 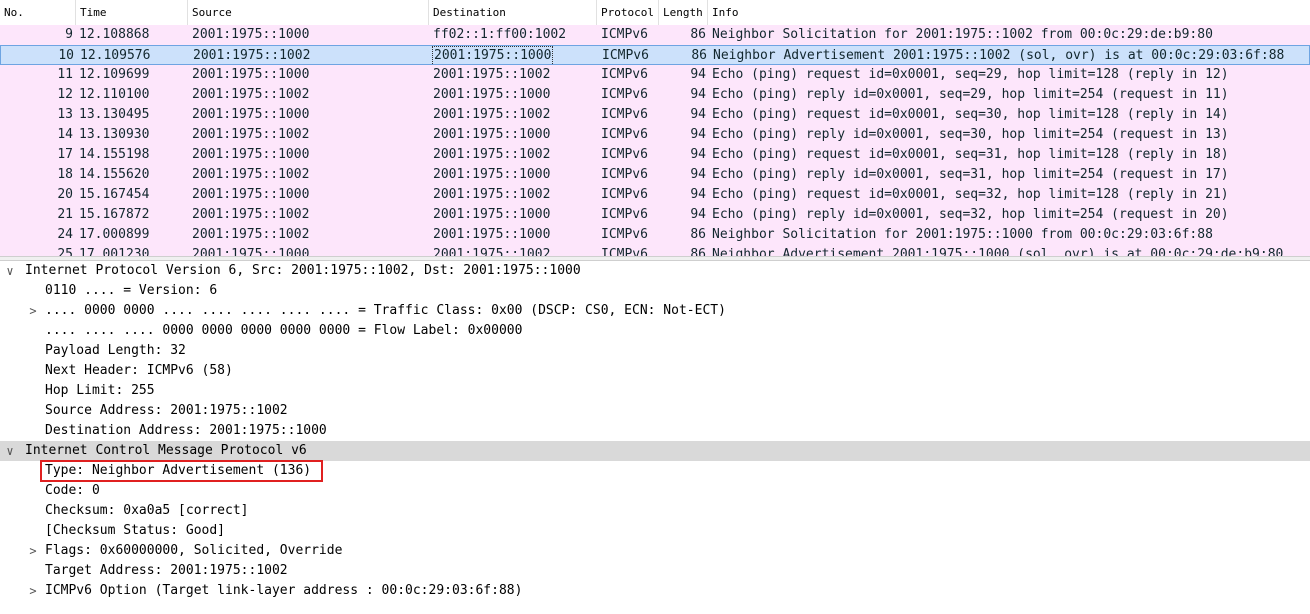 I want to click on packet-time: 17.001230, so click(x=114, y=251).